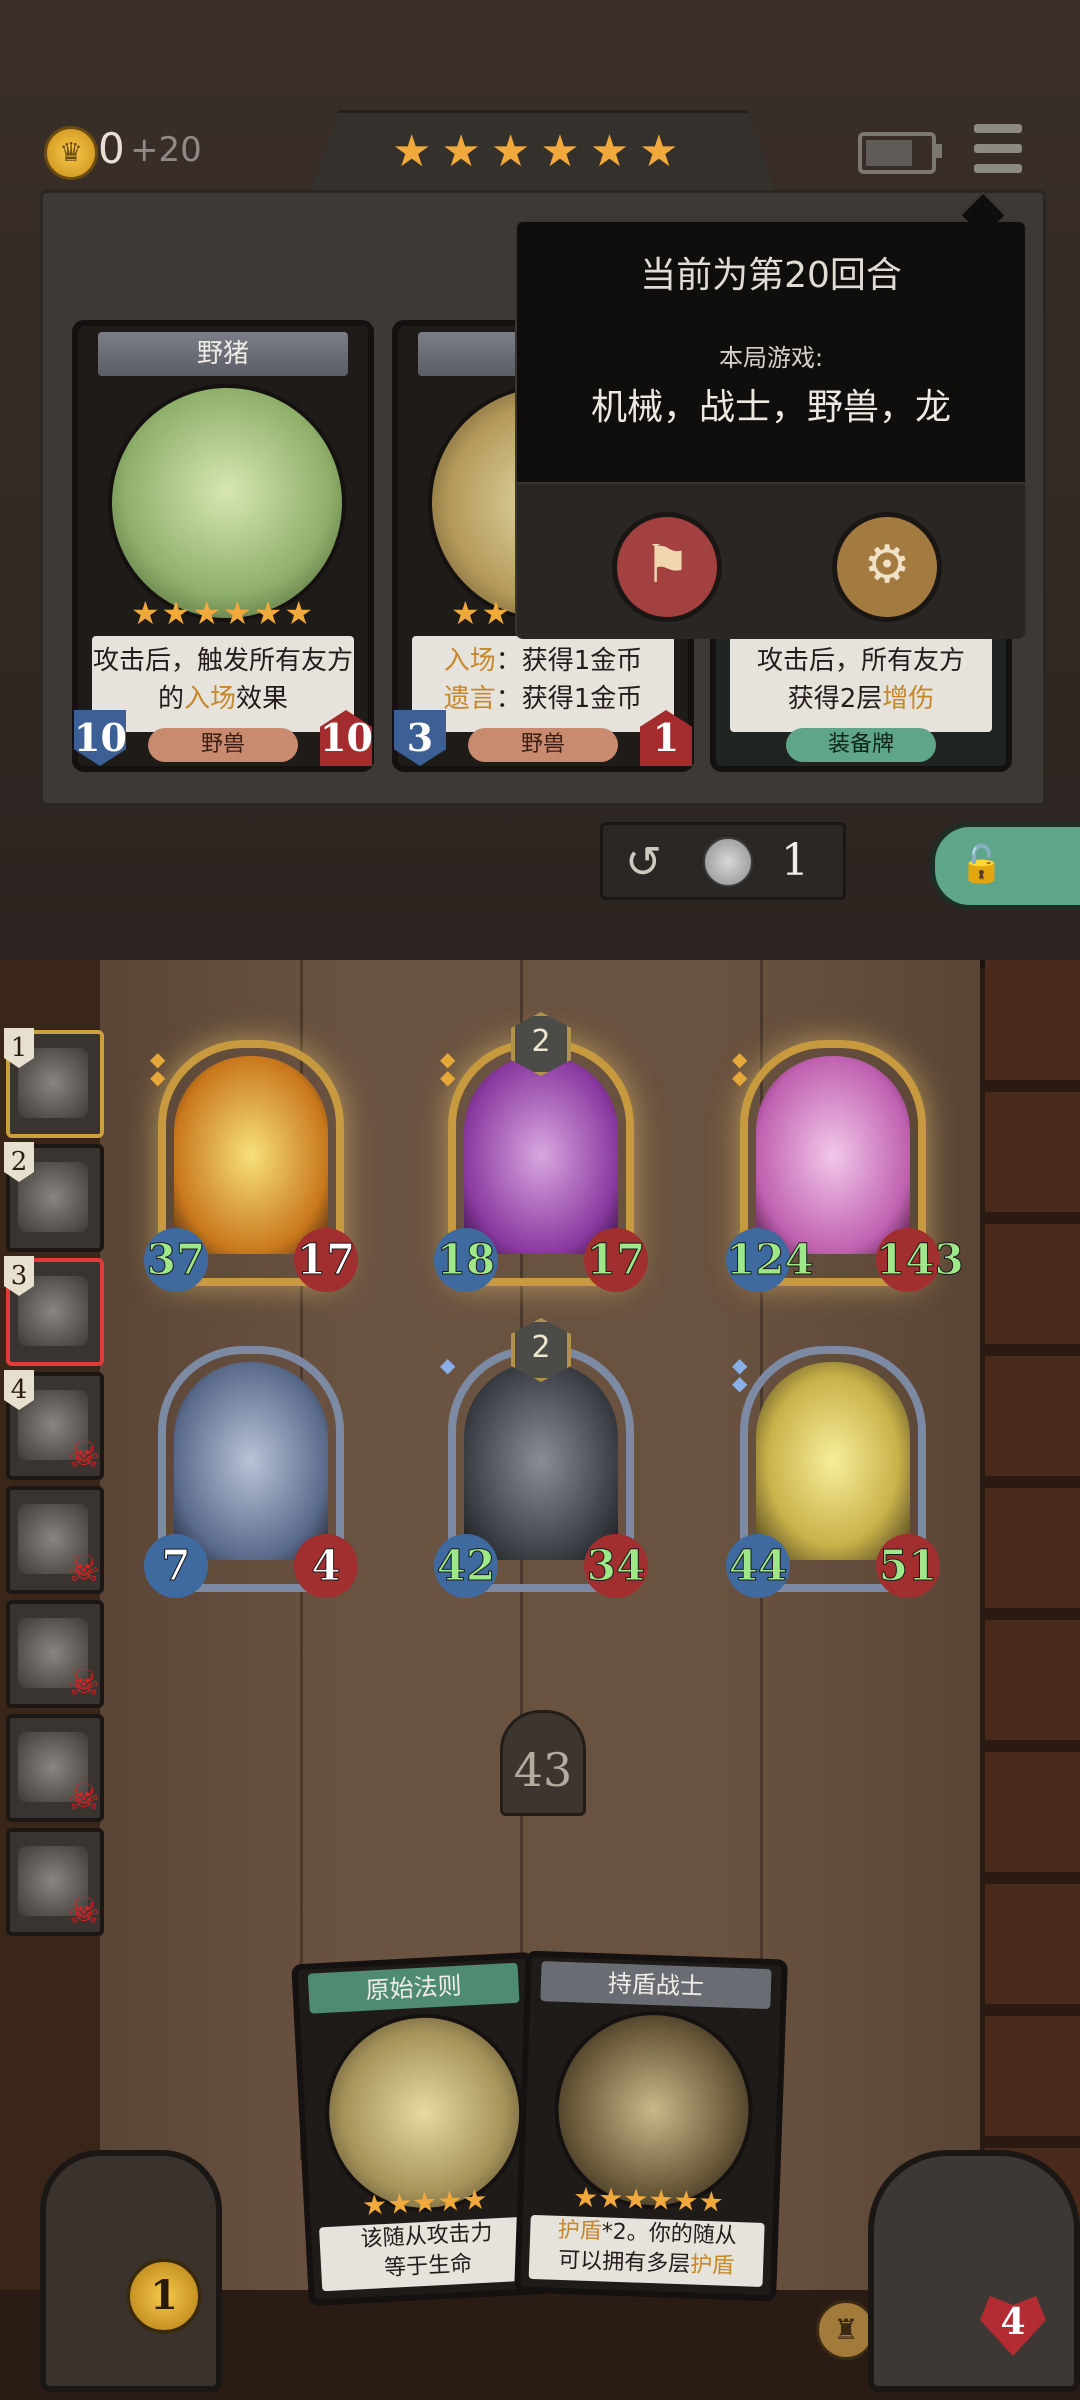  Describe the element at coordinates (326, 1566) in the screenshot. I see `minion-health: 4` at that location.